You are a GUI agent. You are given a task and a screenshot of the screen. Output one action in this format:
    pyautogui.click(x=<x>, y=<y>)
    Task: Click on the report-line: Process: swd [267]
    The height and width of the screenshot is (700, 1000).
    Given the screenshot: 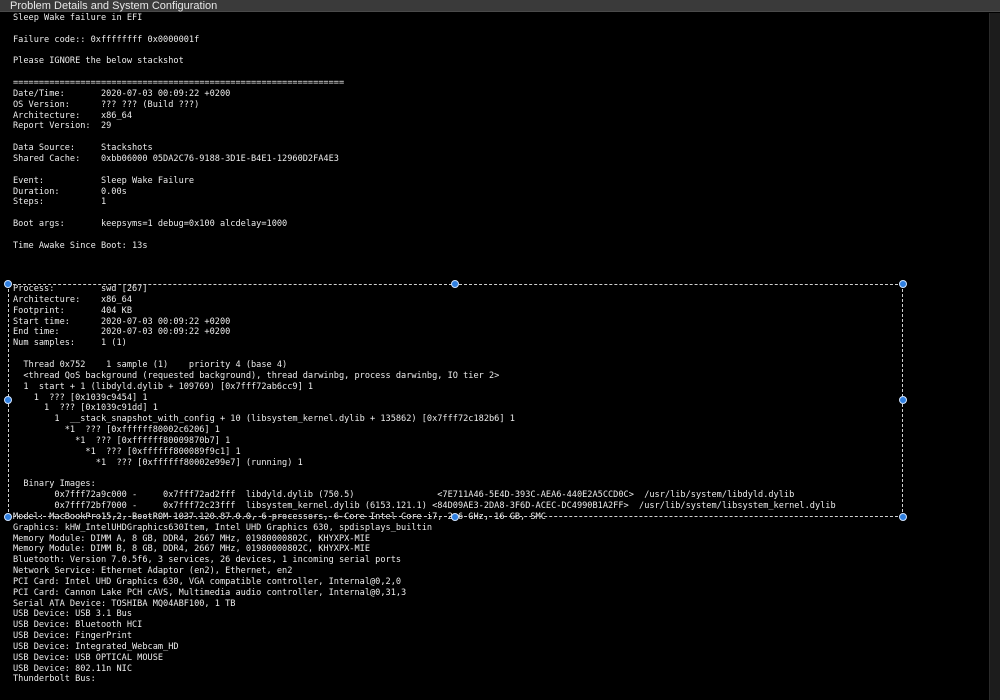 What is the action you would take?
    pyautogui.click(x=80, y=289)
    